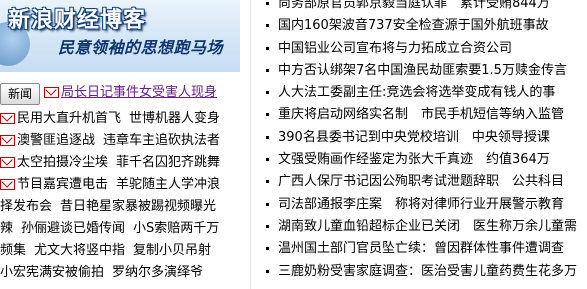 Image resolution: width=587 pixels, height=289 pixels. What do you see at coordinates (138, 206) in the screenshot?
I see `news-link: 昔日艳星家暴被踢视频曝光` at bounding box center [138, 206].